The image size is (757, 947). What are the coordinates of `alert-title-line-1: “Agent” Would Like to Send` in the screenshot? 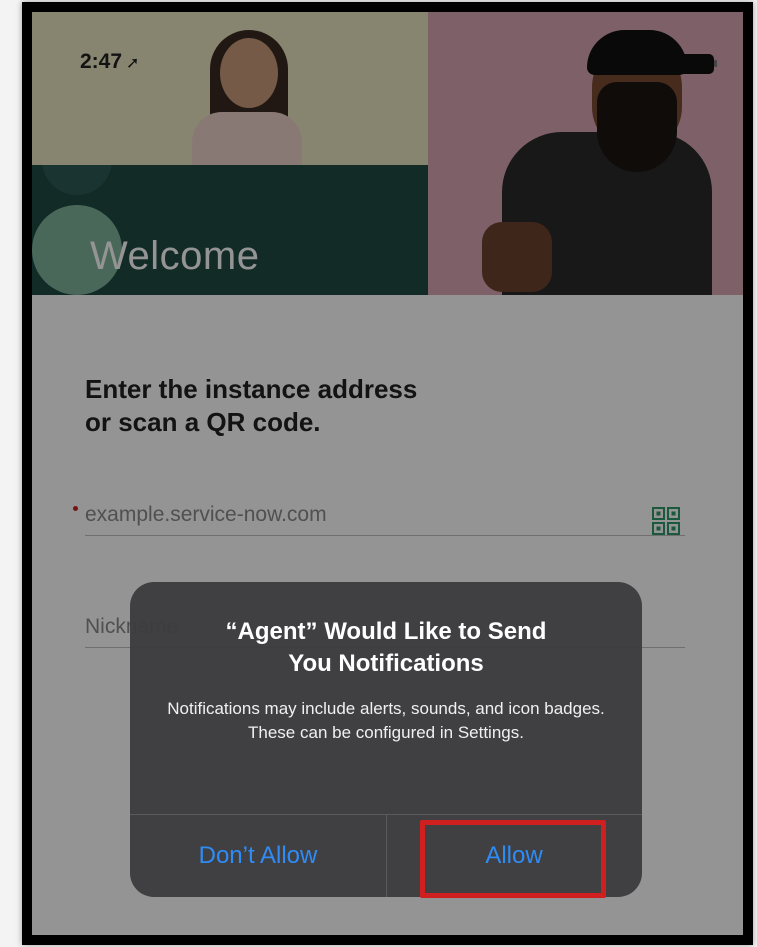 It's located at (386, 631).